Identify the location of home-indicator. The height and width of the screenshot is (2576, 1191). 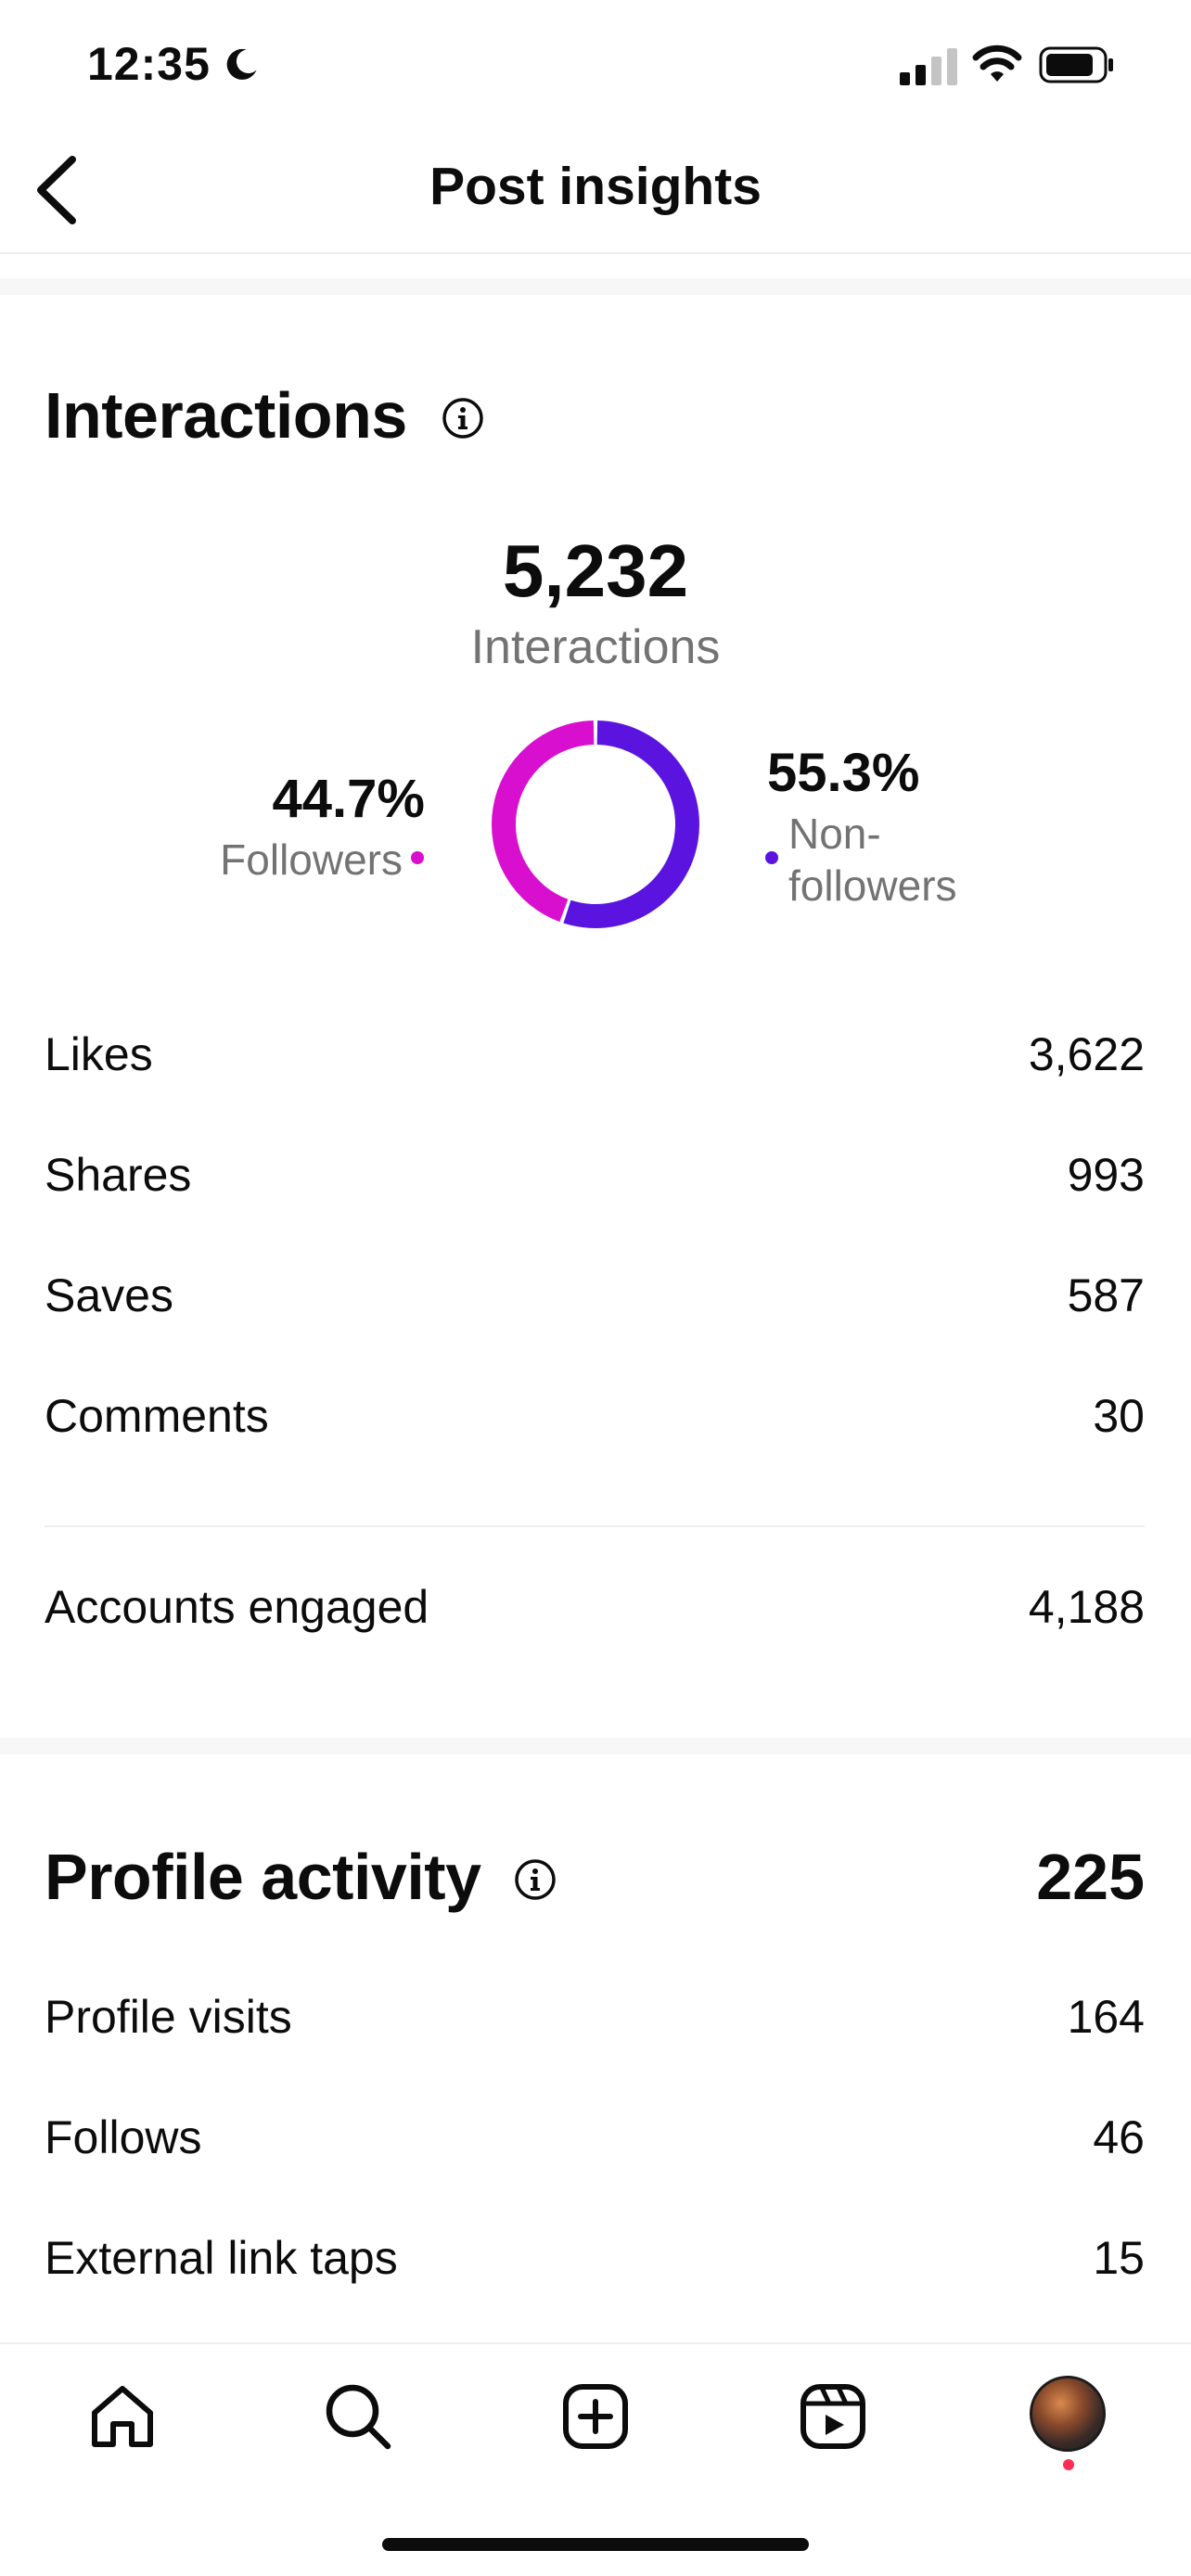
(595, 2544).